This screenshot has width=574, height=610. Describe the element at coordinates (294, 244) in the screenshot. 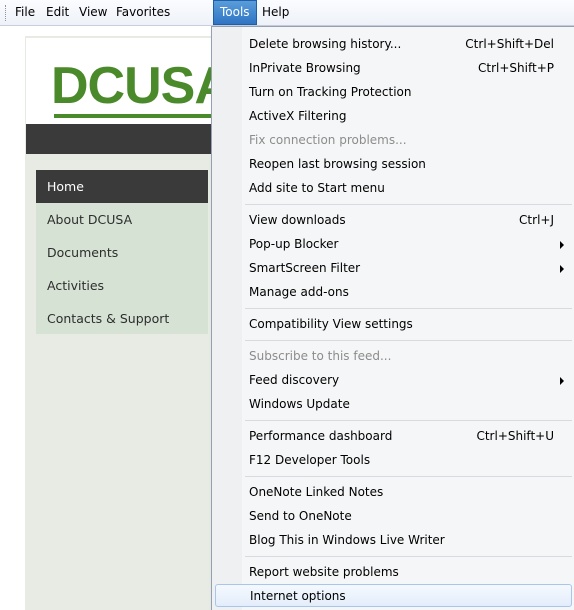

I see `menu-item-label: Pop-up Blocker` at that location.